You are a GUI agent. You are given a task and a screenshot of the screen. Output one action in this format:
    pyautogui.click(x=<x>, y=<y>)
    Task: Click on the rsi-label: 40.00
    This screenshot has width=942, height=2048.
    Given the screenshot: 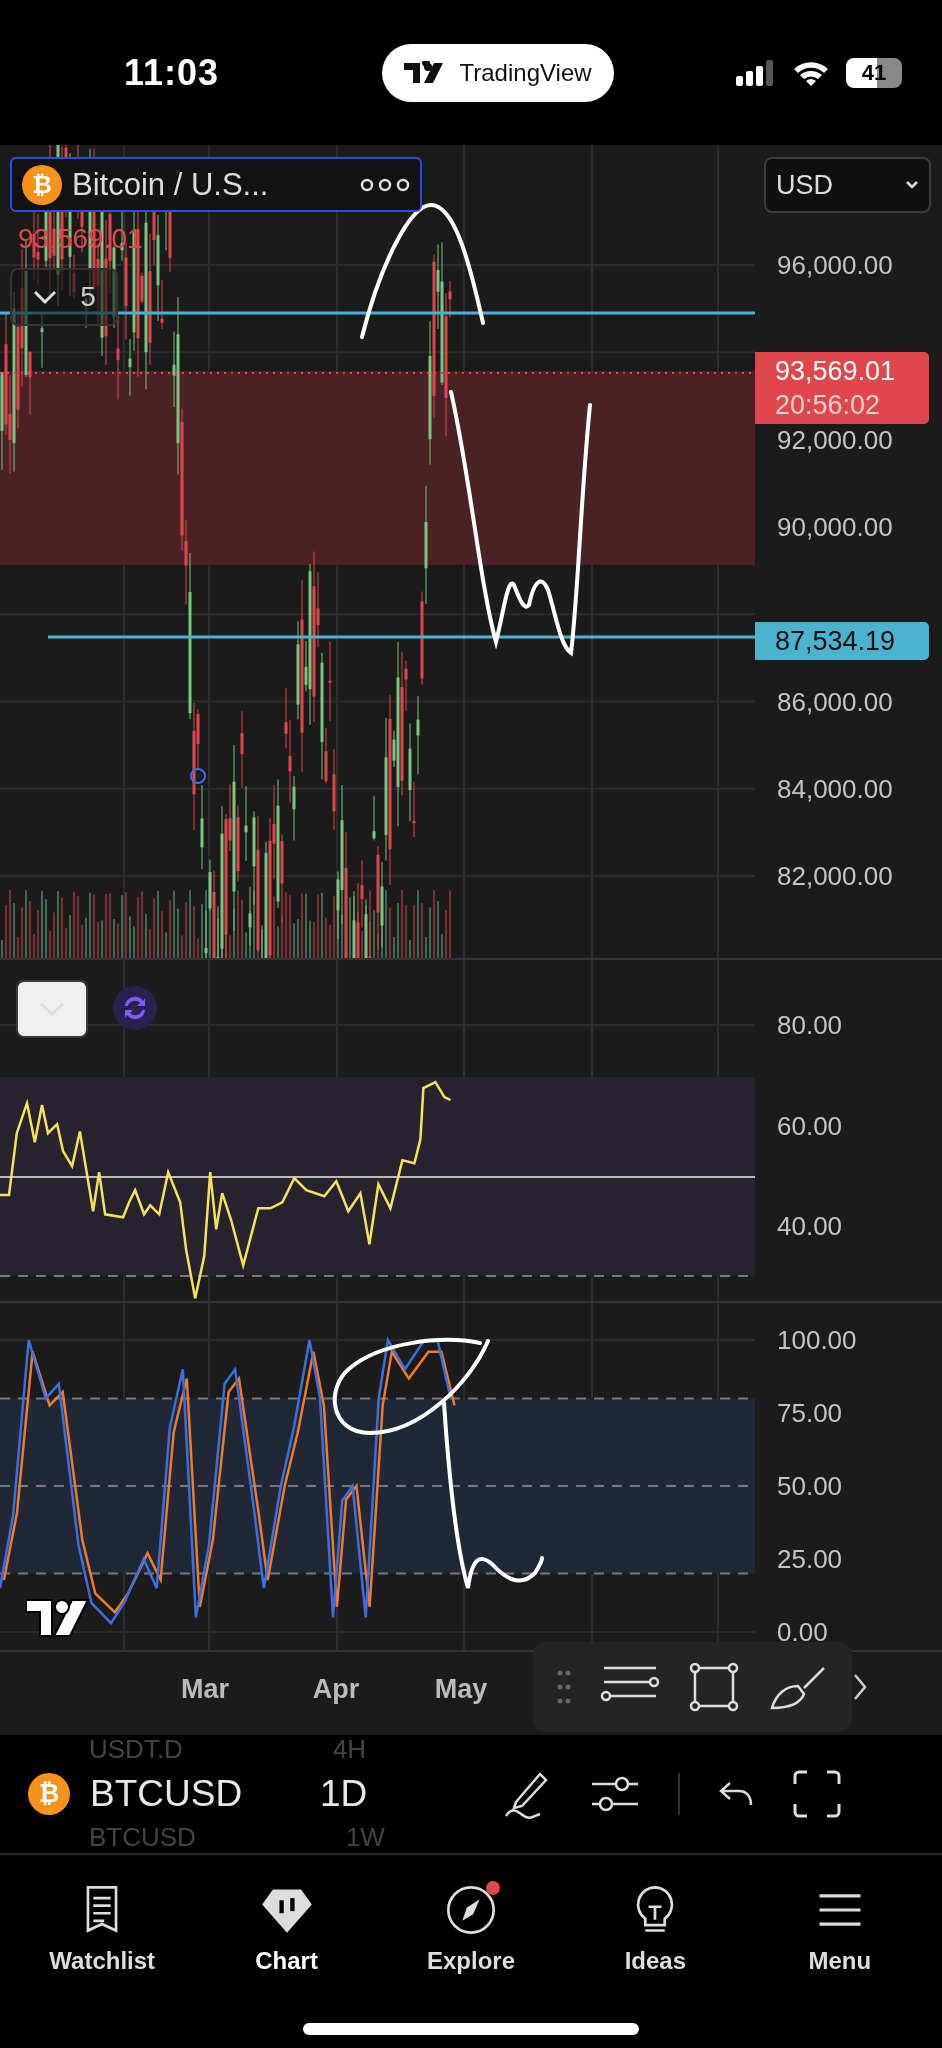 What is the action you would take?
    pyautogui.click(x=810, y=1226)
    